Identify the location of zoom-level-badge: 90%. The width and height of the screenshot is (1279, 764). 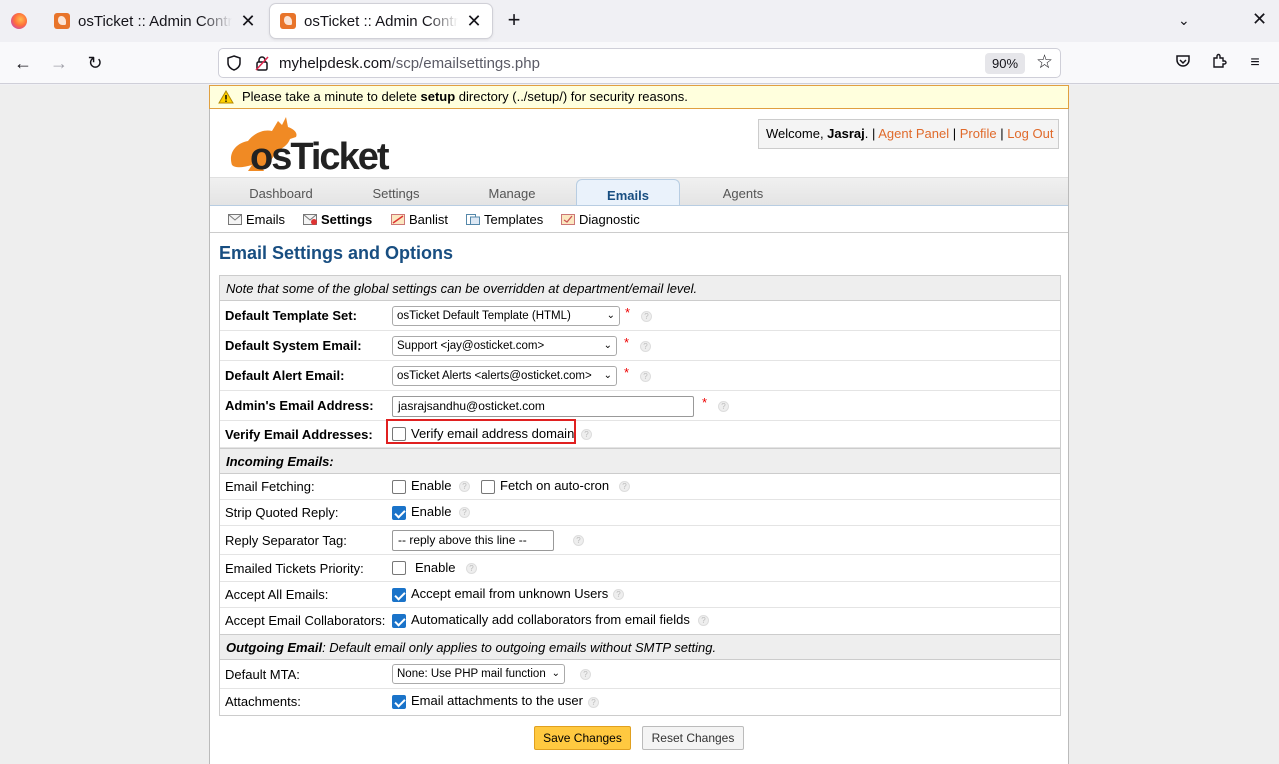
(1005, 63).